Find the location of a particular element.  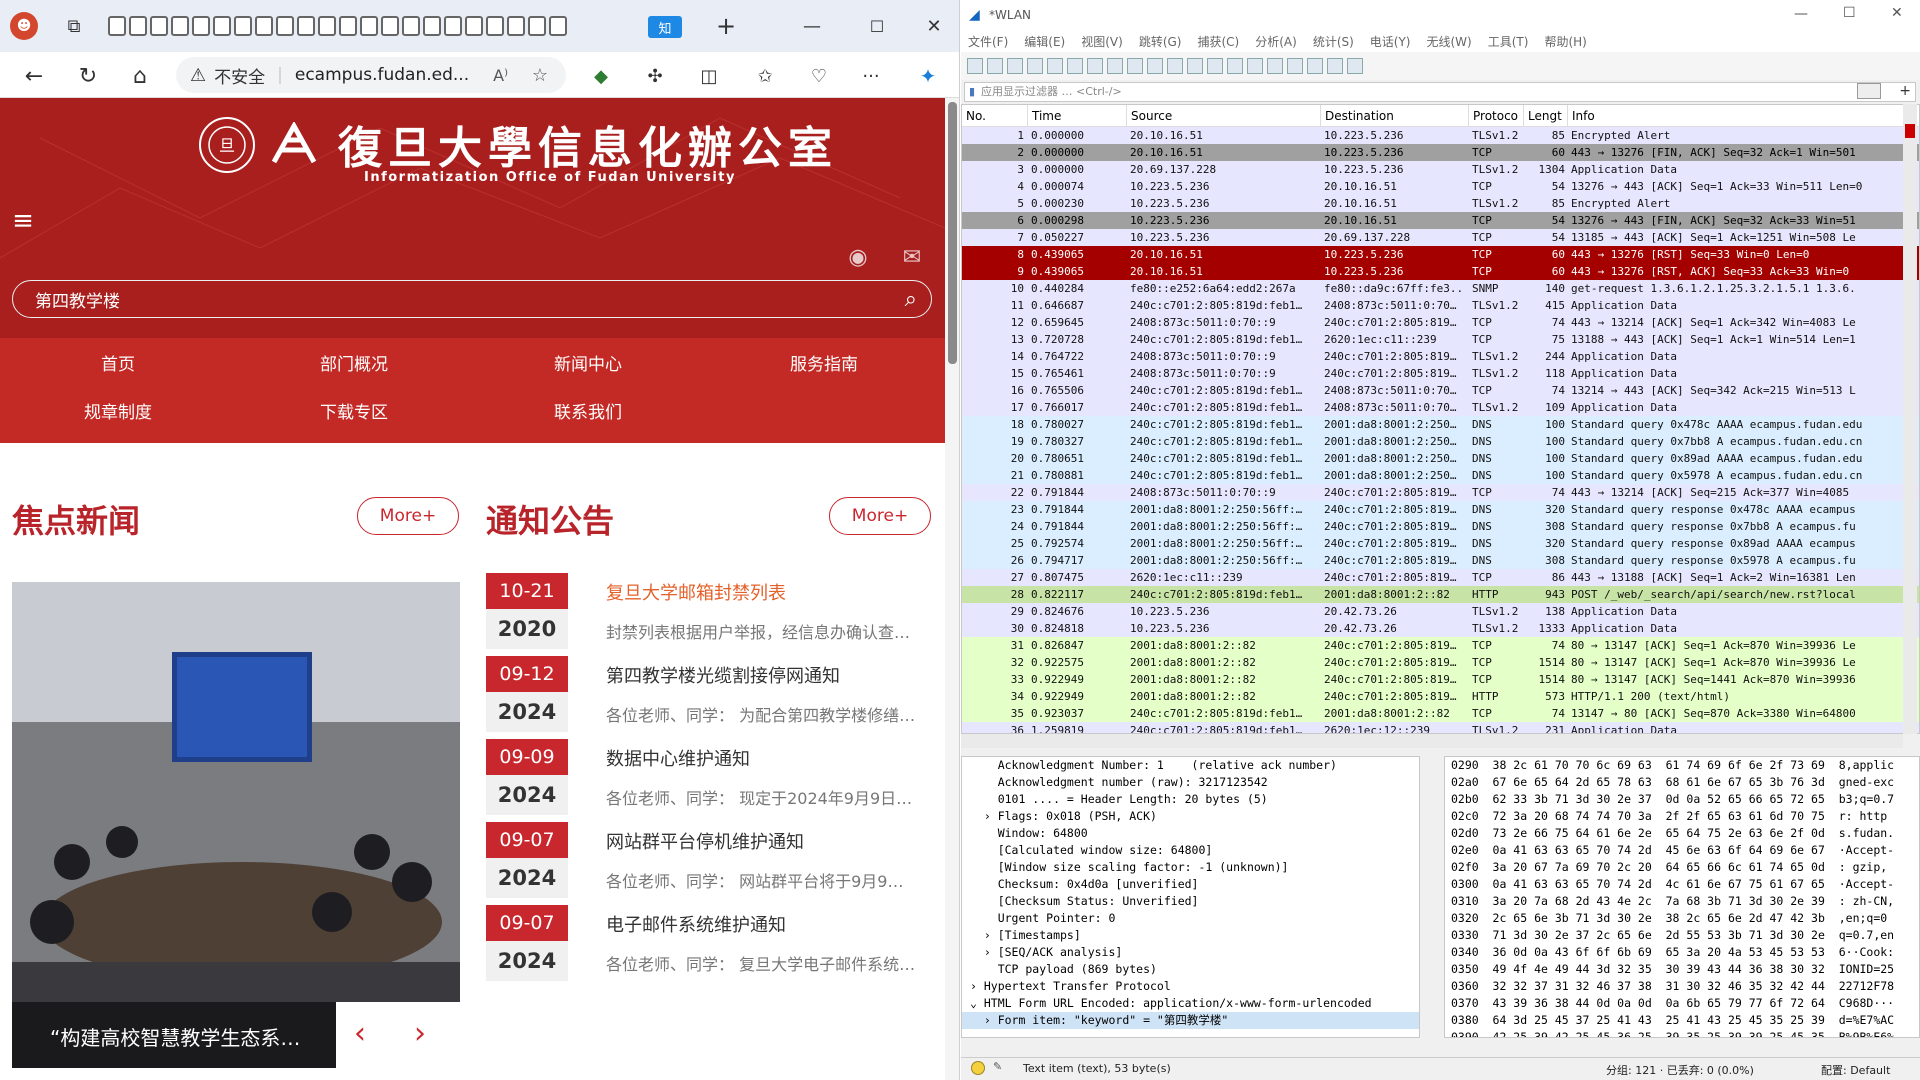

profile-avatar: ☻ is located at coordinates (24, 26).